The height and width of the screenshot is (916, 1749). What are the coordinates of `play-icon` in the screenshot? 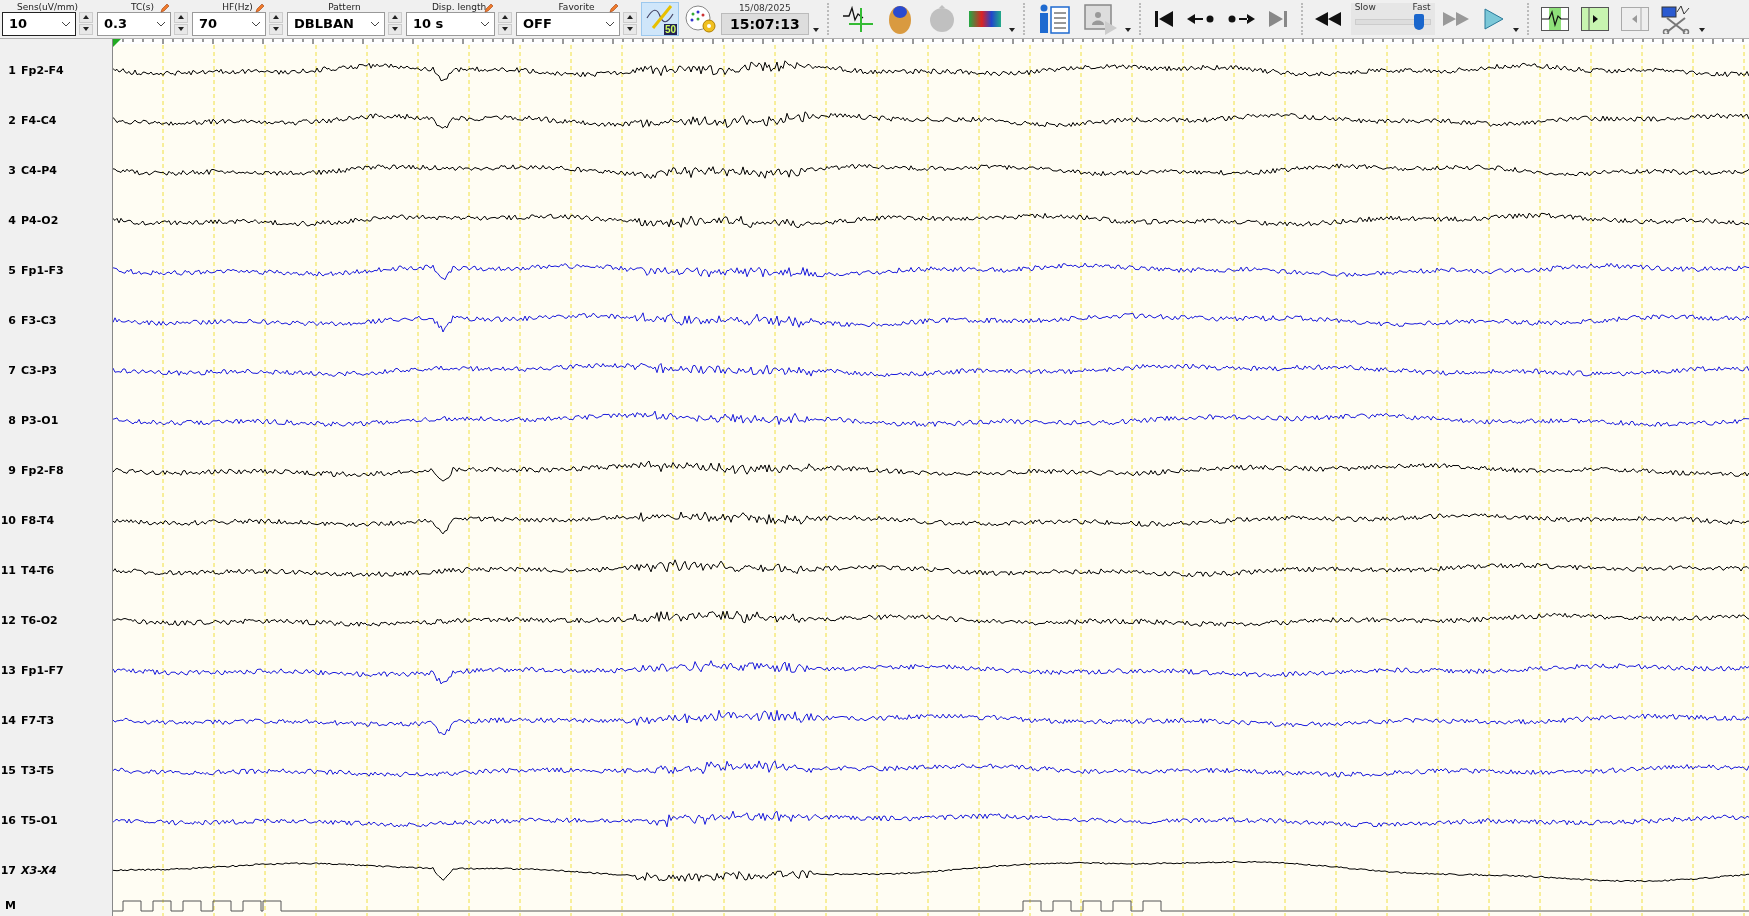 It's located at (1493, 19).